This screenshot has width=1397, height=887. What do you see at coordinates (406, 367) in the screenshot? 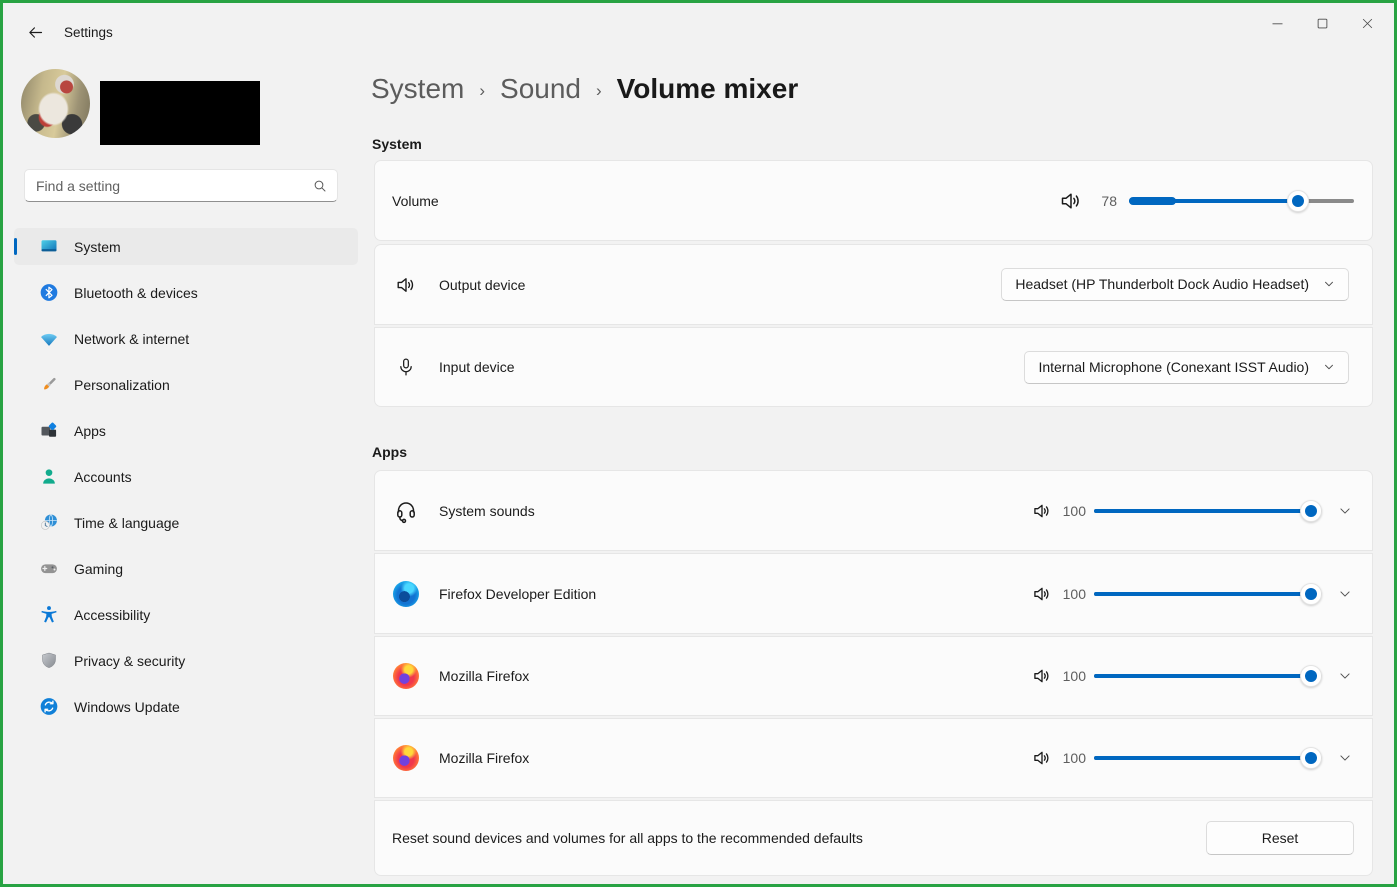
I see `microphone-icon` at bounding box center [406, 367].